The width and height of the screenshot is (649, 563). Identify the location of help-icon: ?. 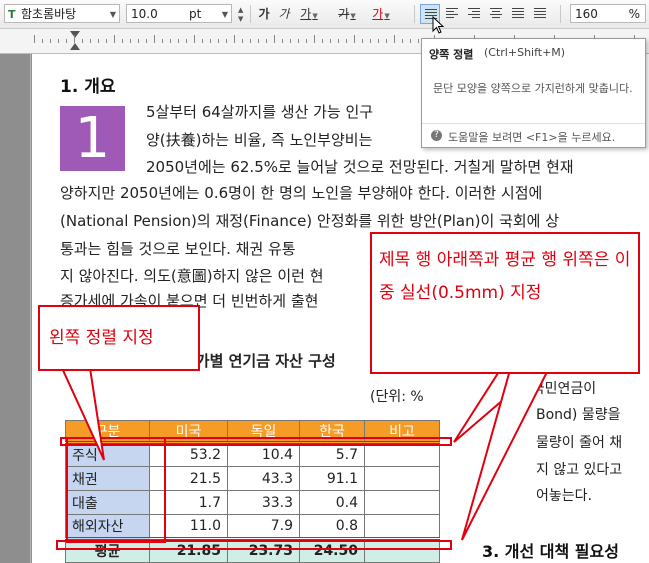
(436, 135).